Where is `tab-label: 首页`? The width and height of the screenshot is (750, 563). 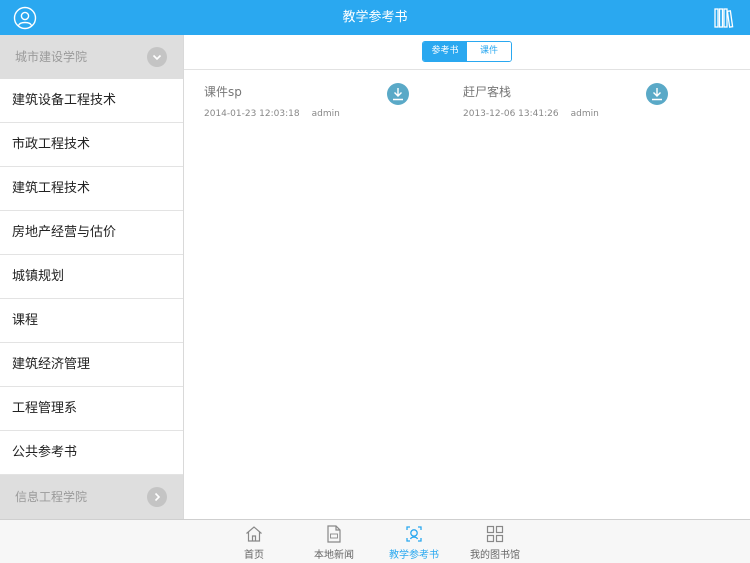 tab-label: 首页 is located at coordinates (254, 555).